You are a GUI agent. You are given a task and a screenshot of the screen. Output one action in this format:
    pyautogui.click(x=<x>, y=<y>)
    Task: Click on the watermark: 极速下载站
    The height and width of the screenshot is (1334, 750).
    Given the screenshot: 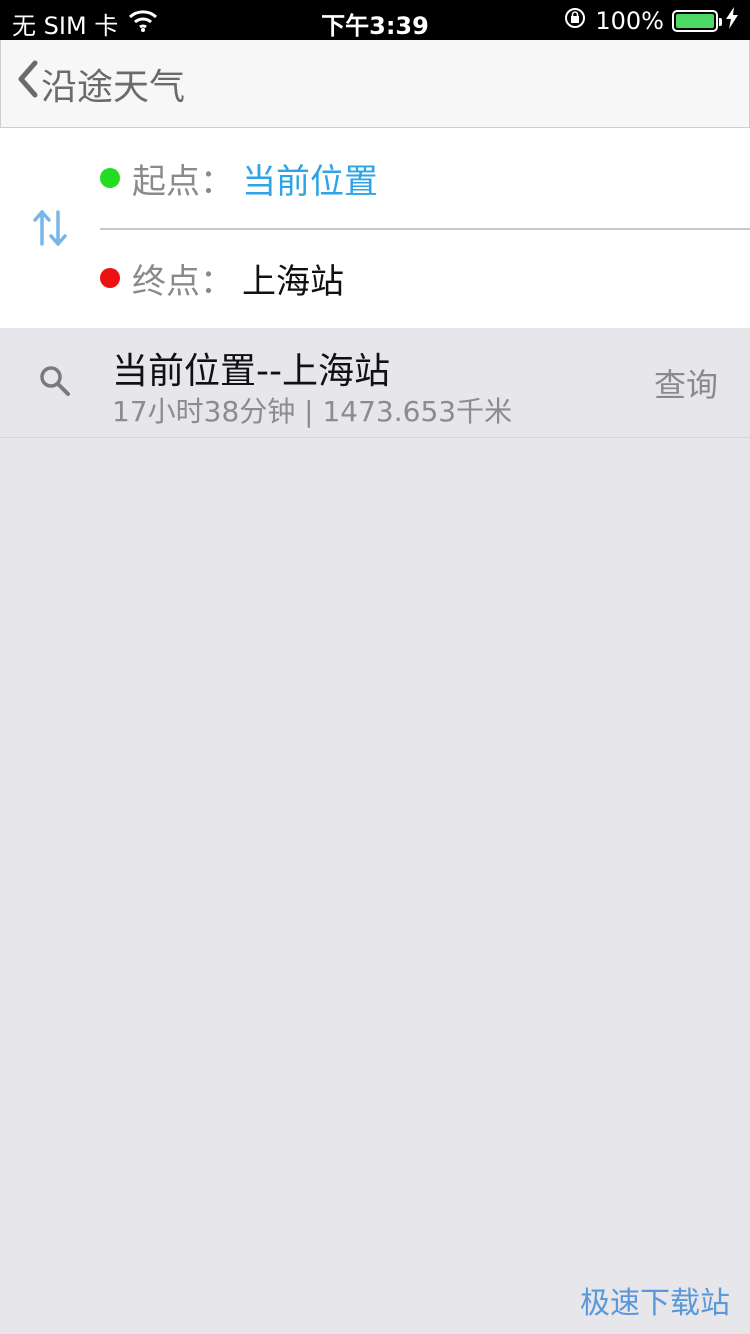 What is the action you would take?
    pyautogui.click(x=655, y=1303)
    